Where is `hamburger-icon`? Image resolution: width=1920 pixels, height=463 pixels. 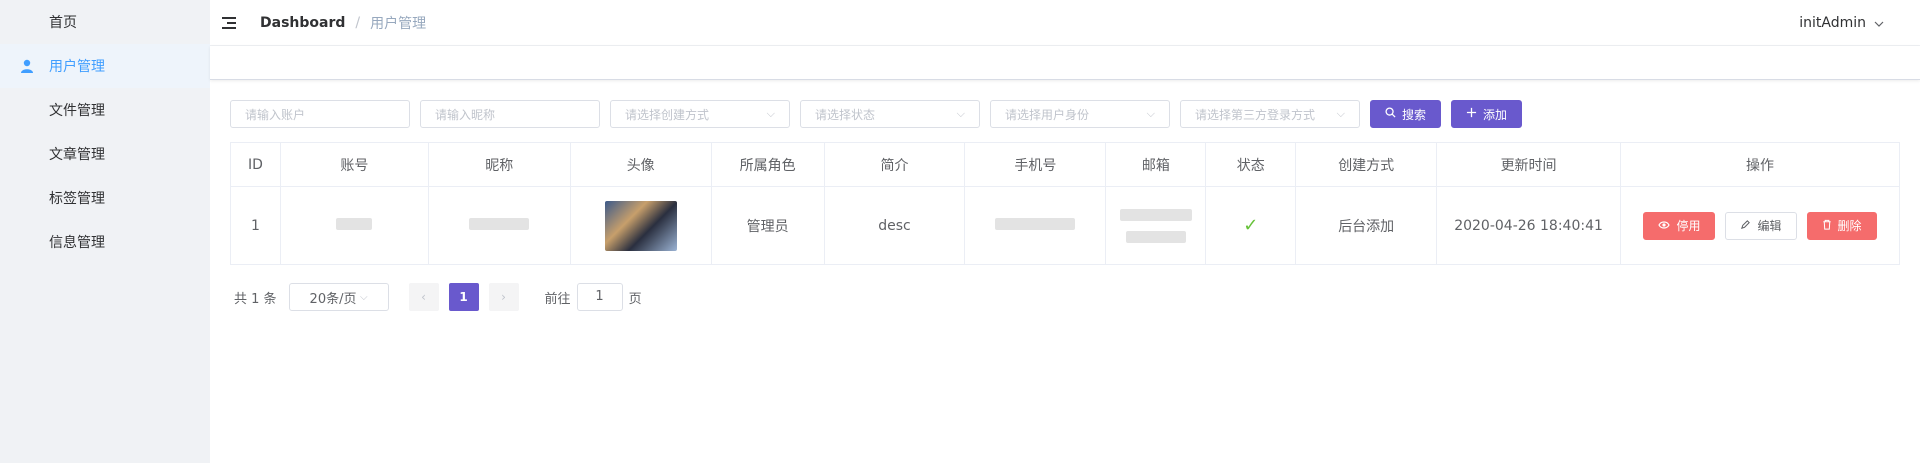
hamburger-icon is located at coordinates (230, 23).